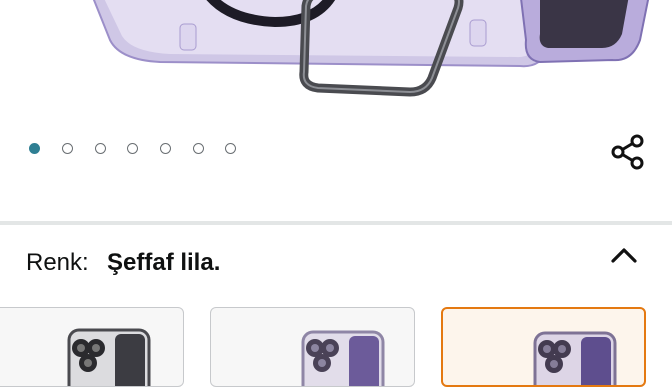 Image resolution: width=672 pixels, height=387 pixels. I want to click on variant-option-black, so click(92, 347).